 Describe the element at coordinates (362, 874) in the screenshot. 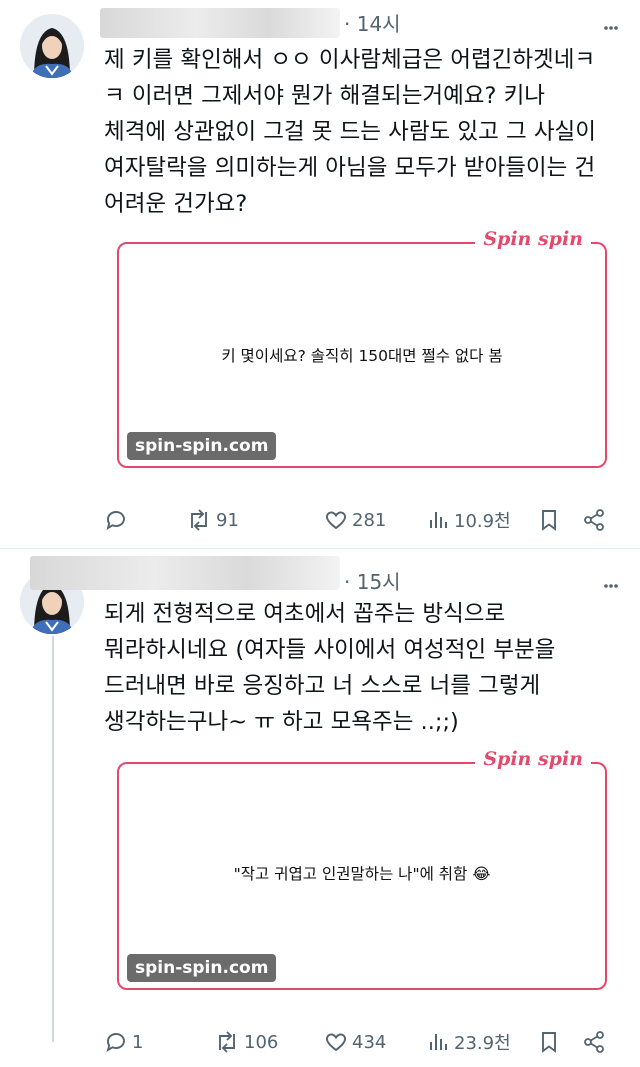

I see `card-quote: "작고 귀엽고 인권말하는 나"에 취함 😂` at that location.